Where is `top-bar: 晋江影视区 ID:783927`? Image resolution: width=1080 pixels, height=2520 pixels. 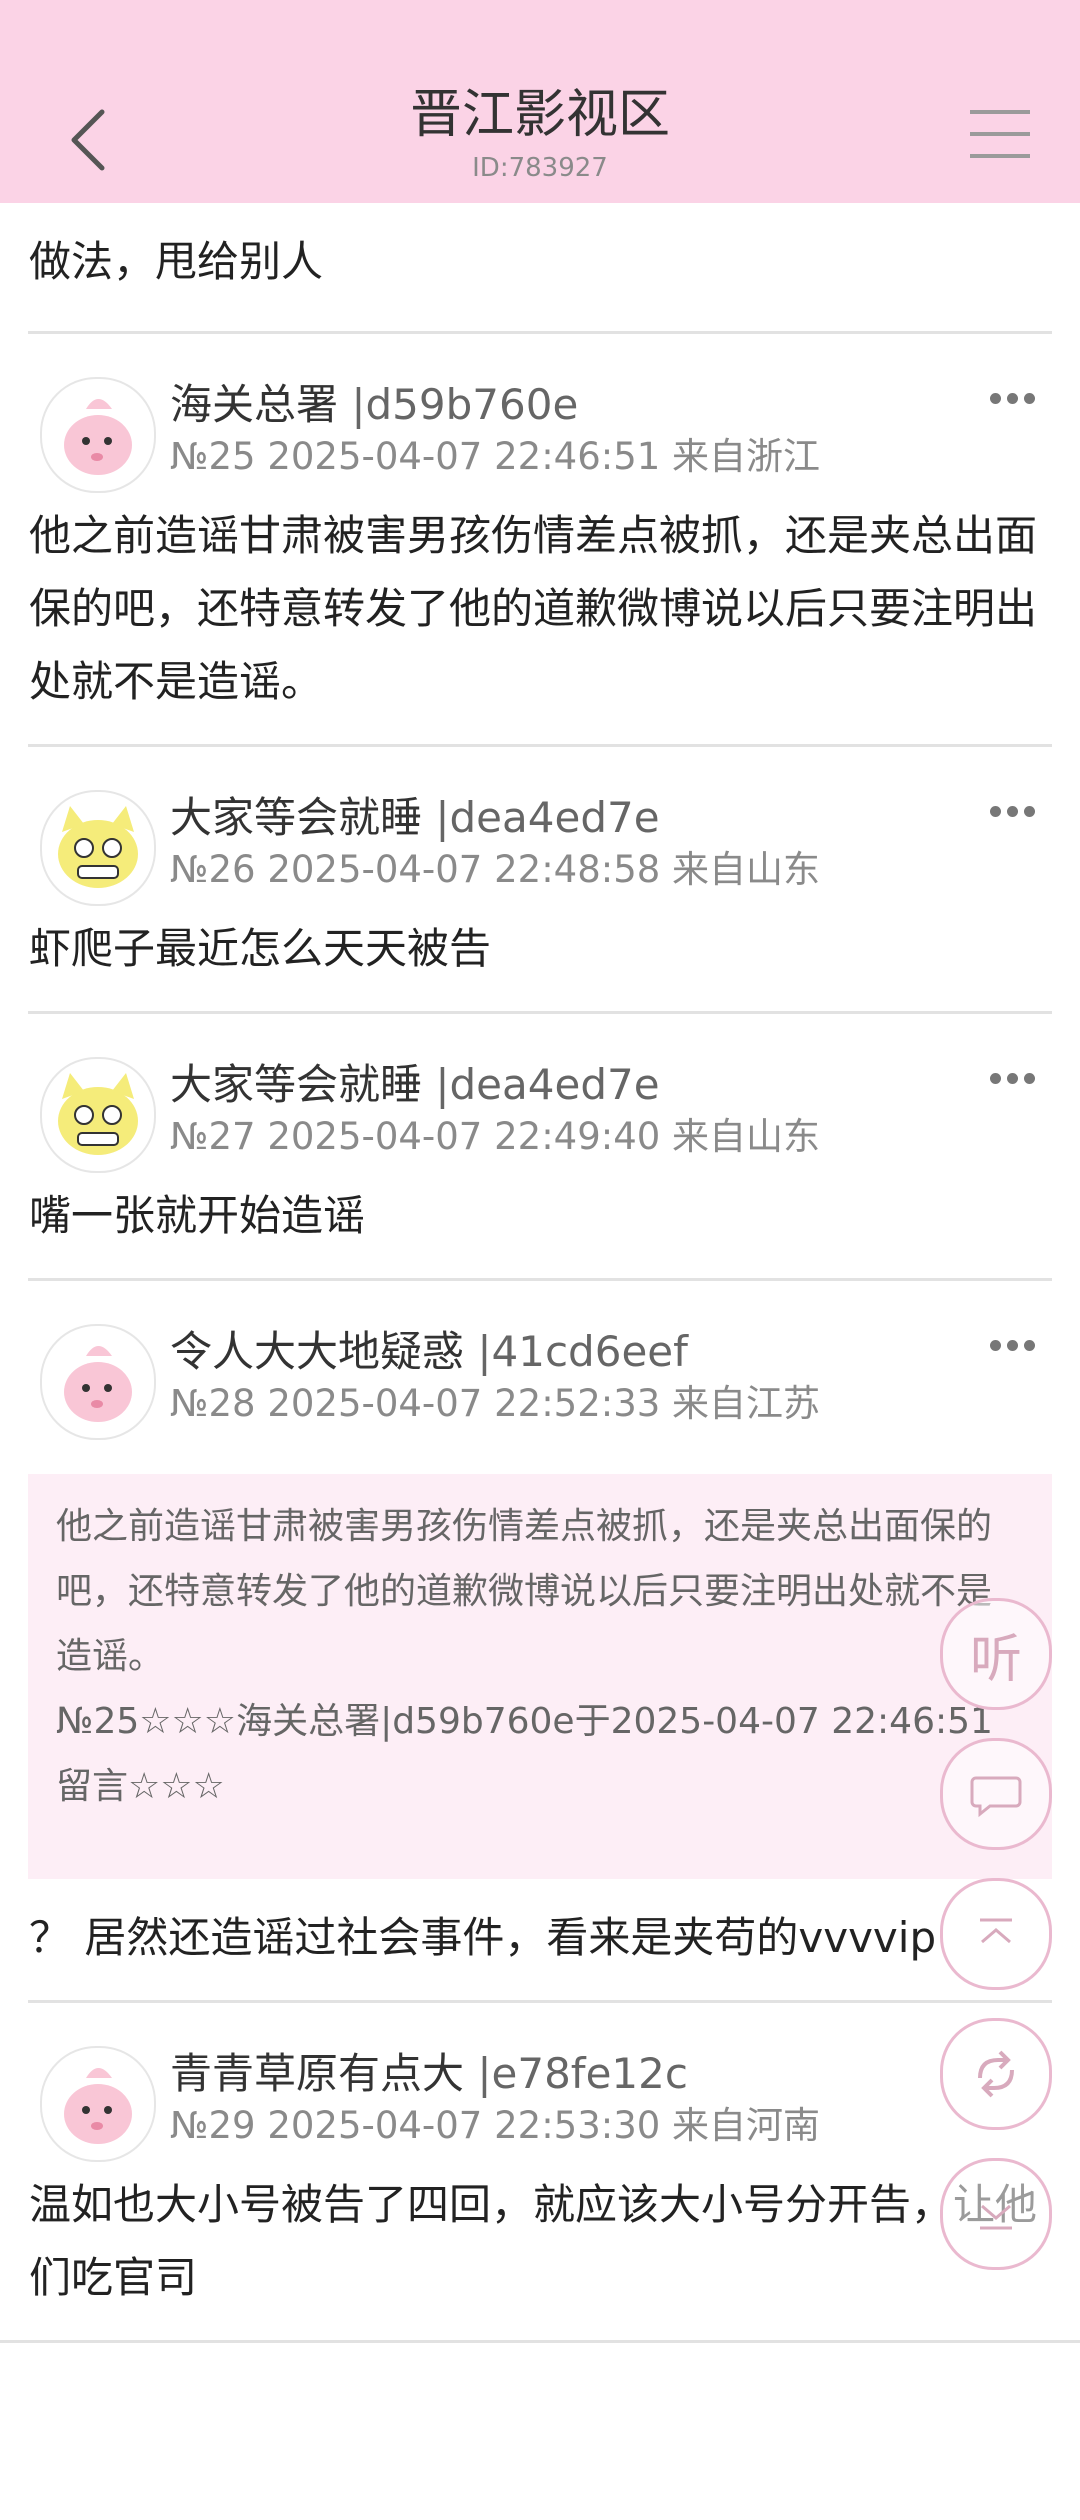 top-bar: 晋江影视区 ID:783927 is located at coordinates (540, 101).